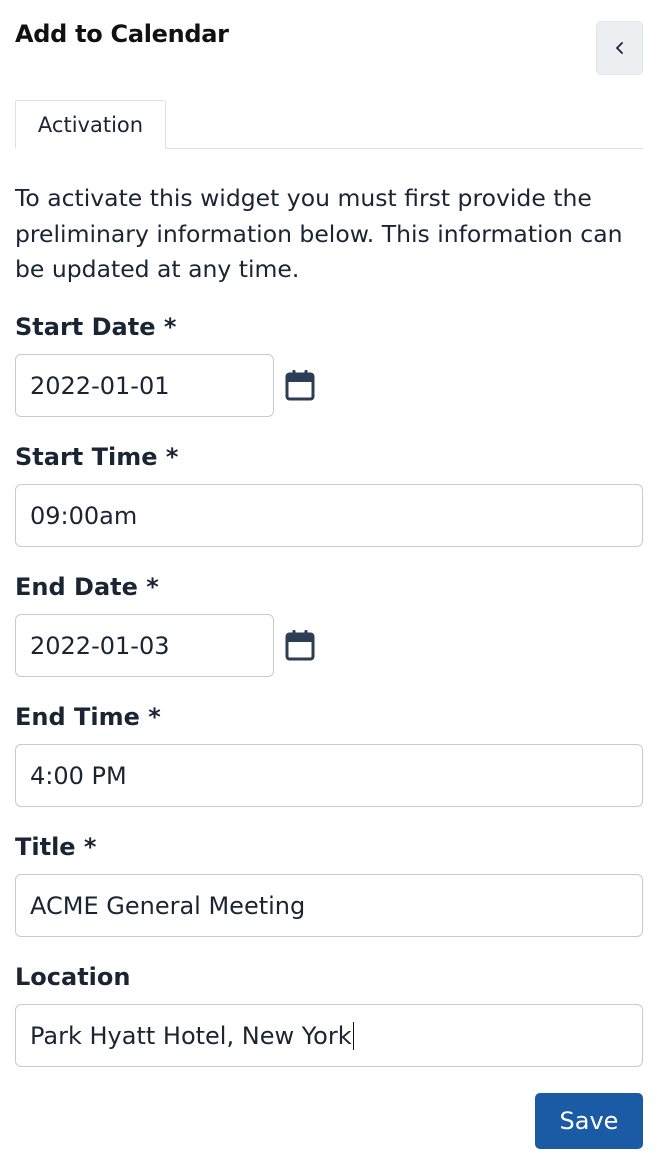  I want to click on tab-activation: Activation, so click(90, 124).